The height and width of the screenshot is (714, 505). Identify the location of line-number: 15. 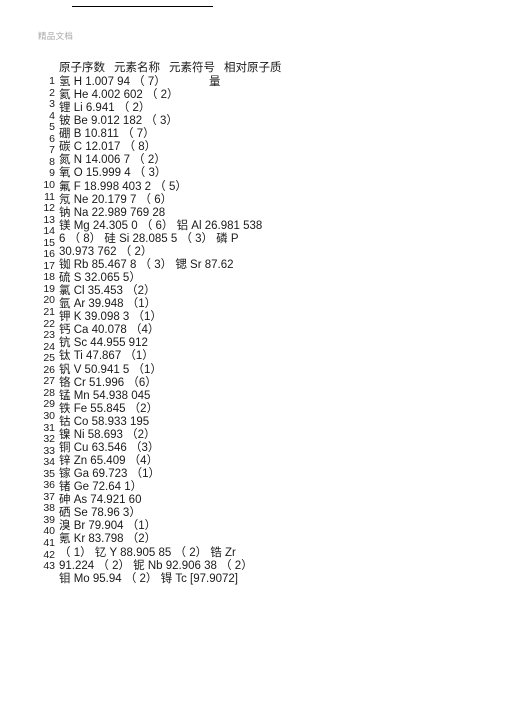
(49, 242).